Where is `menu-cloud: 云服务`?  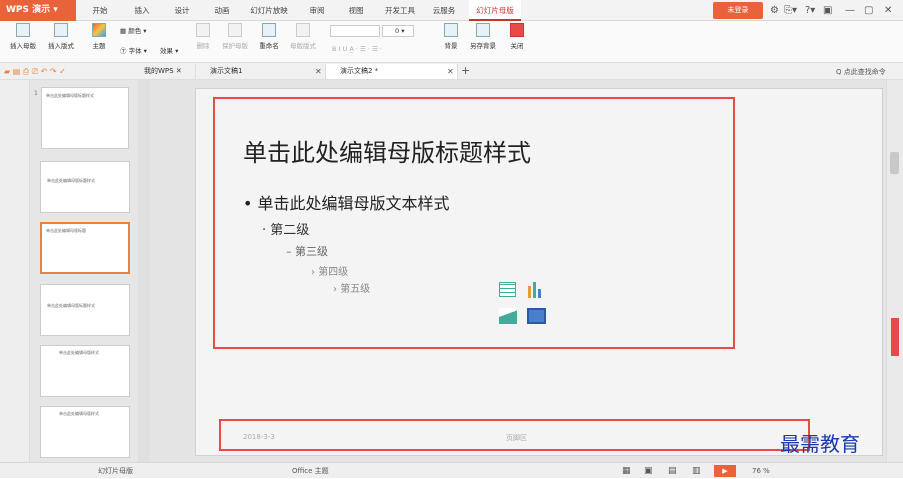 menu-cloud: 云服务 is located at coordinates (444, 10).